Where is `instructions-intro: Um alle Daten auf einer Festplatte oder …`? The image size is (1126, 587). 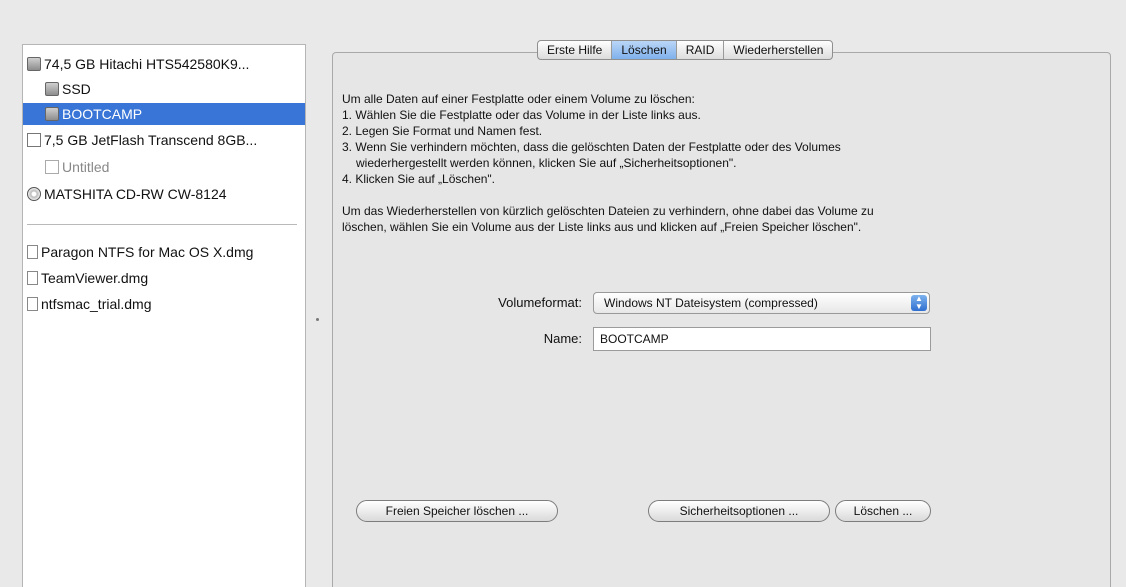 instructions-intro: Um alle Daten auf einer Festplatte oder … is located at coordinates (518, 99).